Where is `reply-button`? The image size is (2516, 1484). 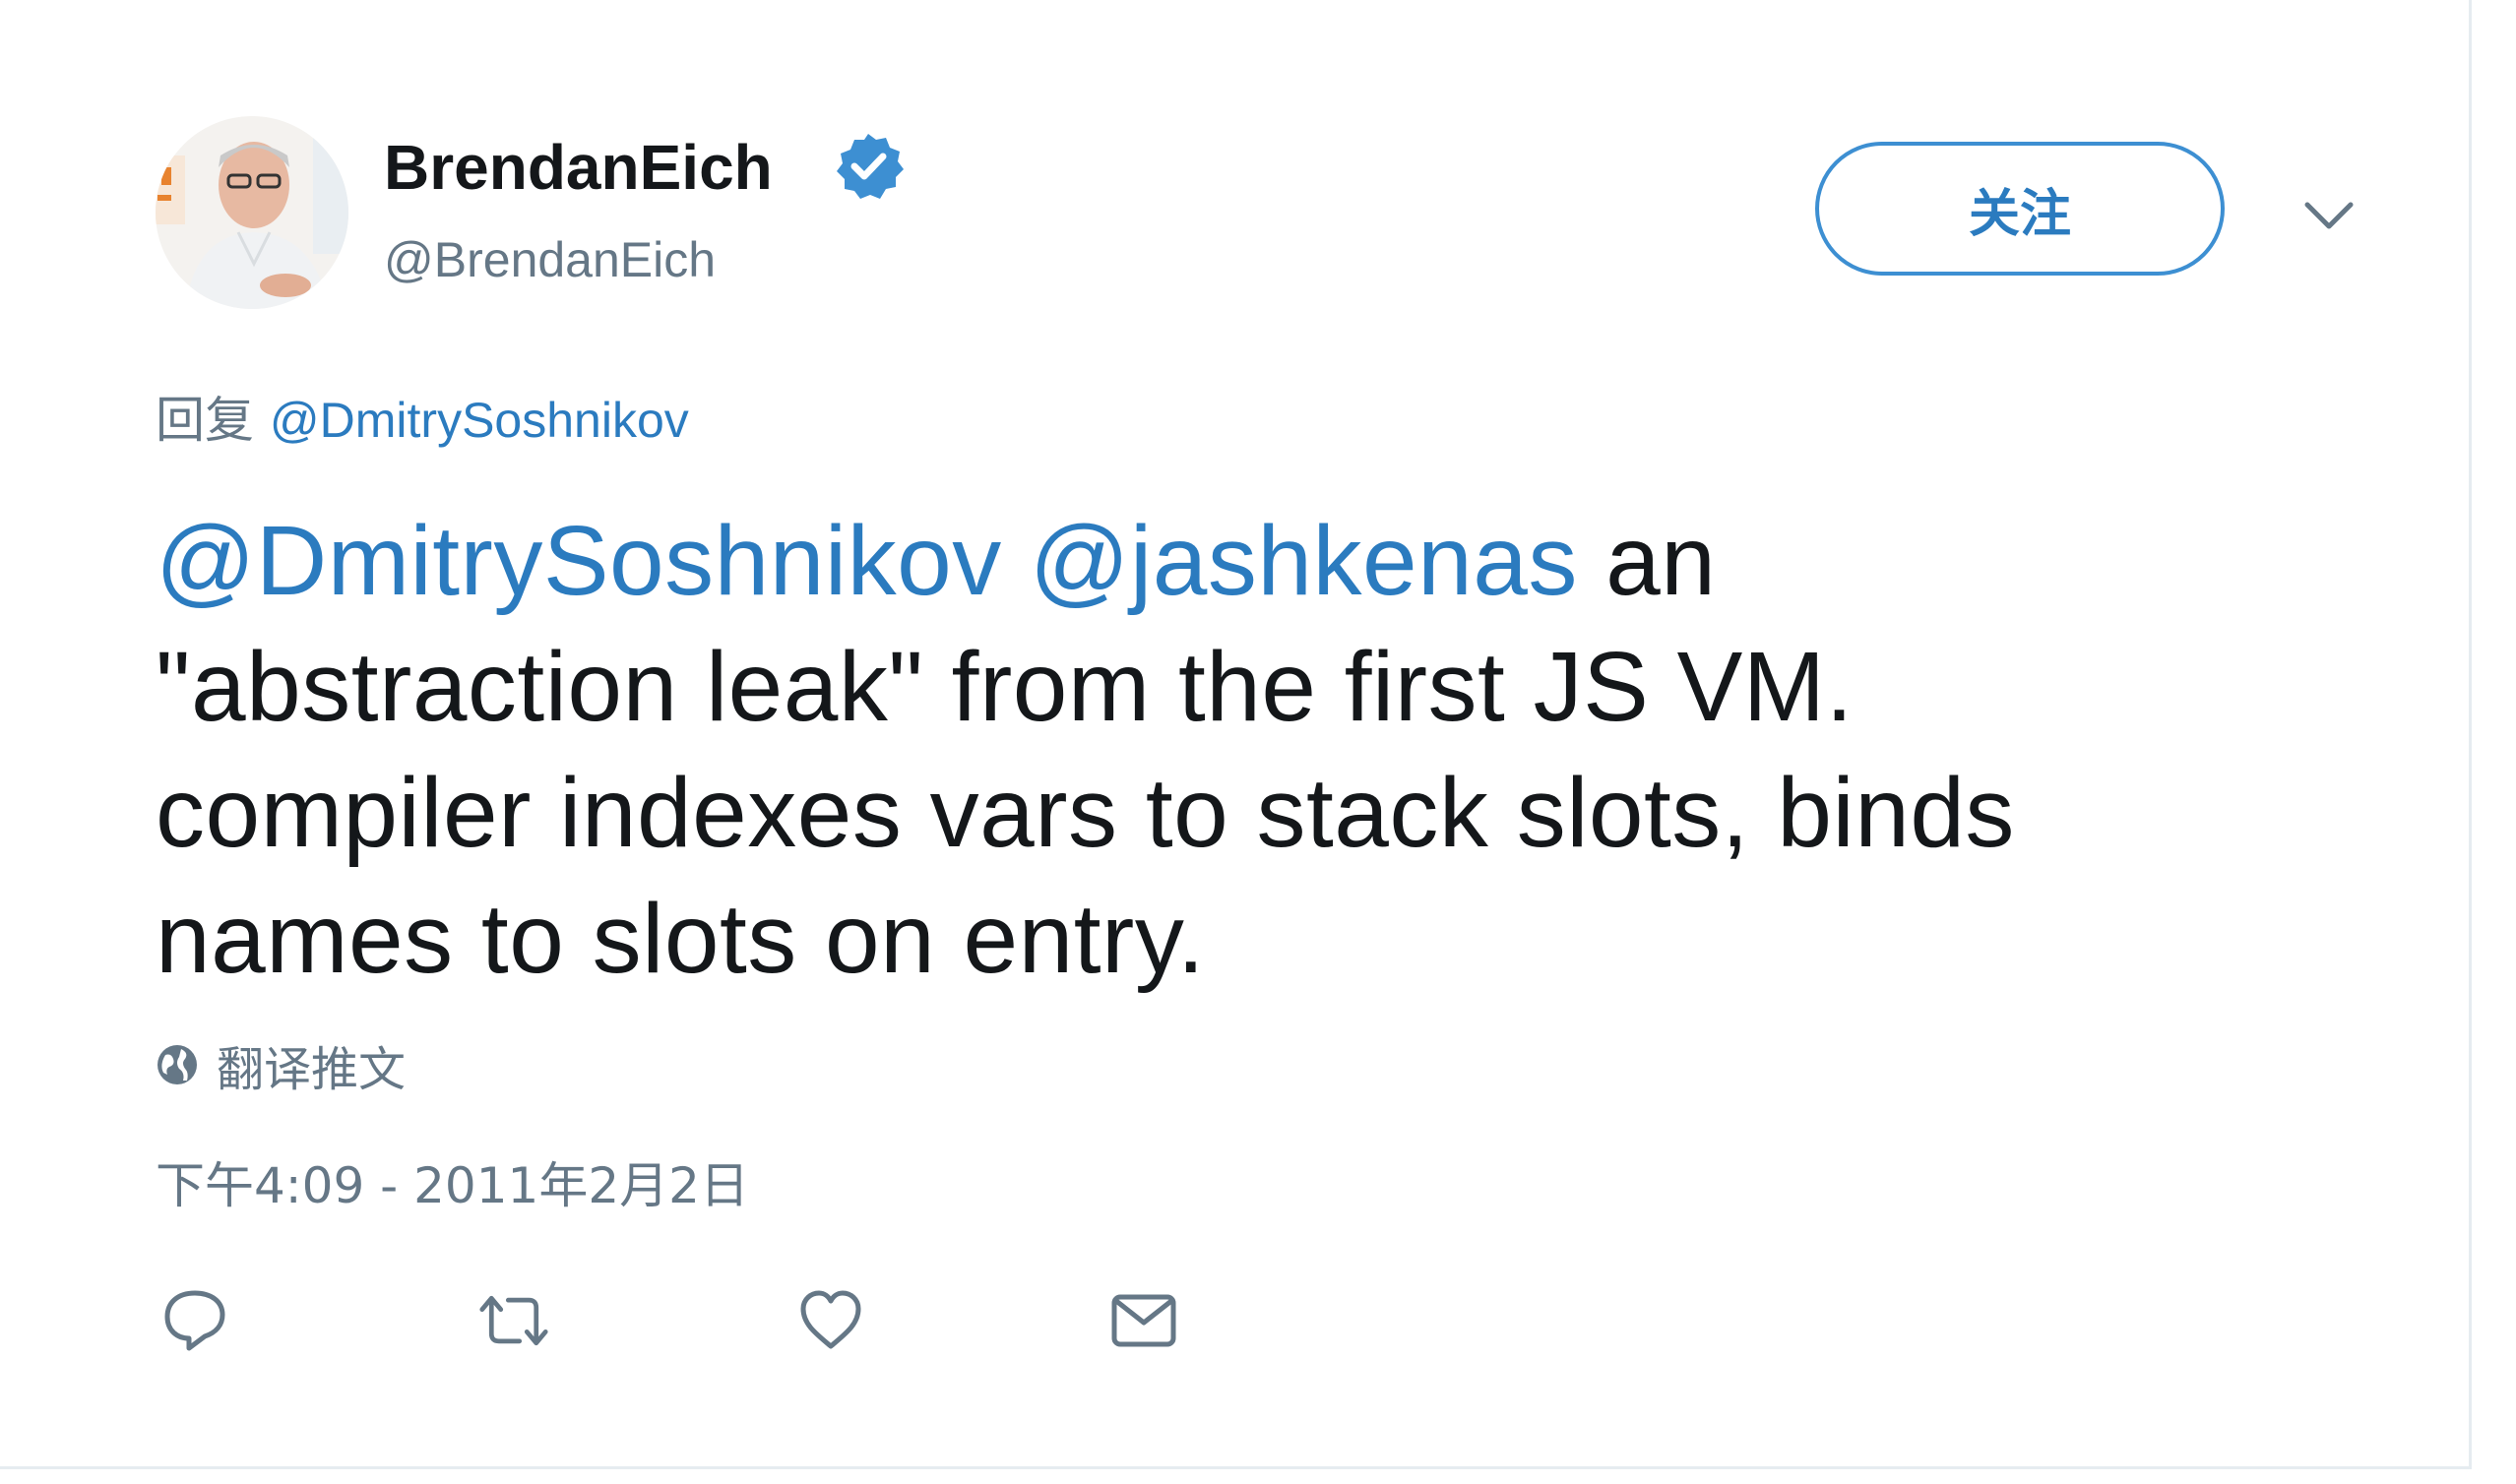
reply-button is located at coordinates (195, 1321).